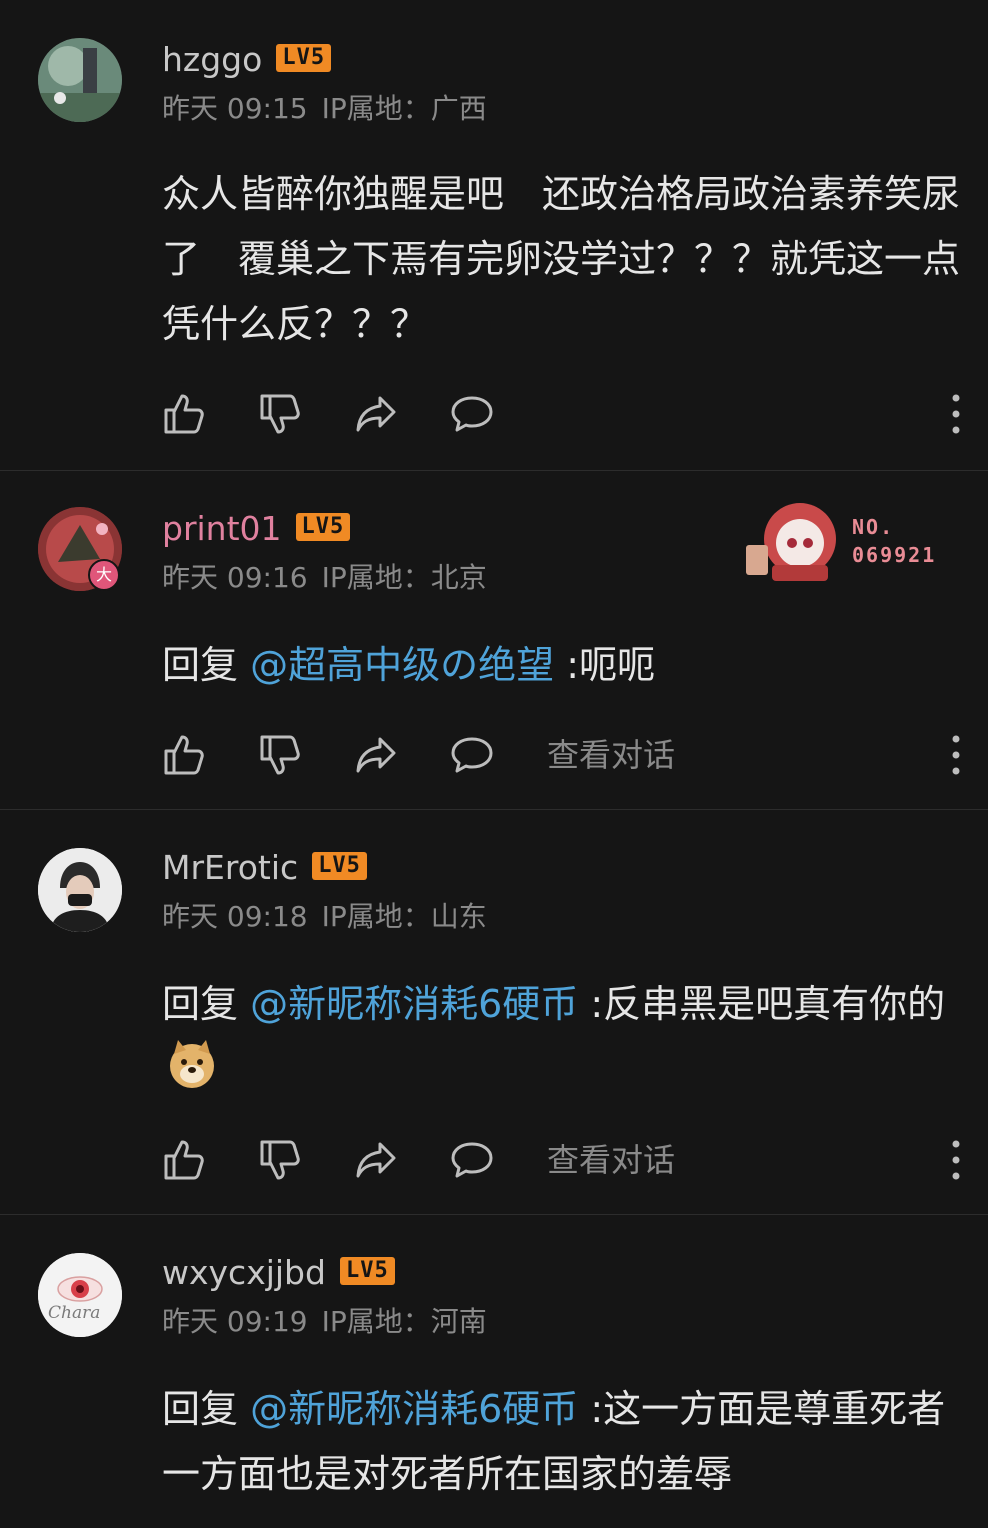  I want to click on username: hzggo LV5, so click(247, 60).